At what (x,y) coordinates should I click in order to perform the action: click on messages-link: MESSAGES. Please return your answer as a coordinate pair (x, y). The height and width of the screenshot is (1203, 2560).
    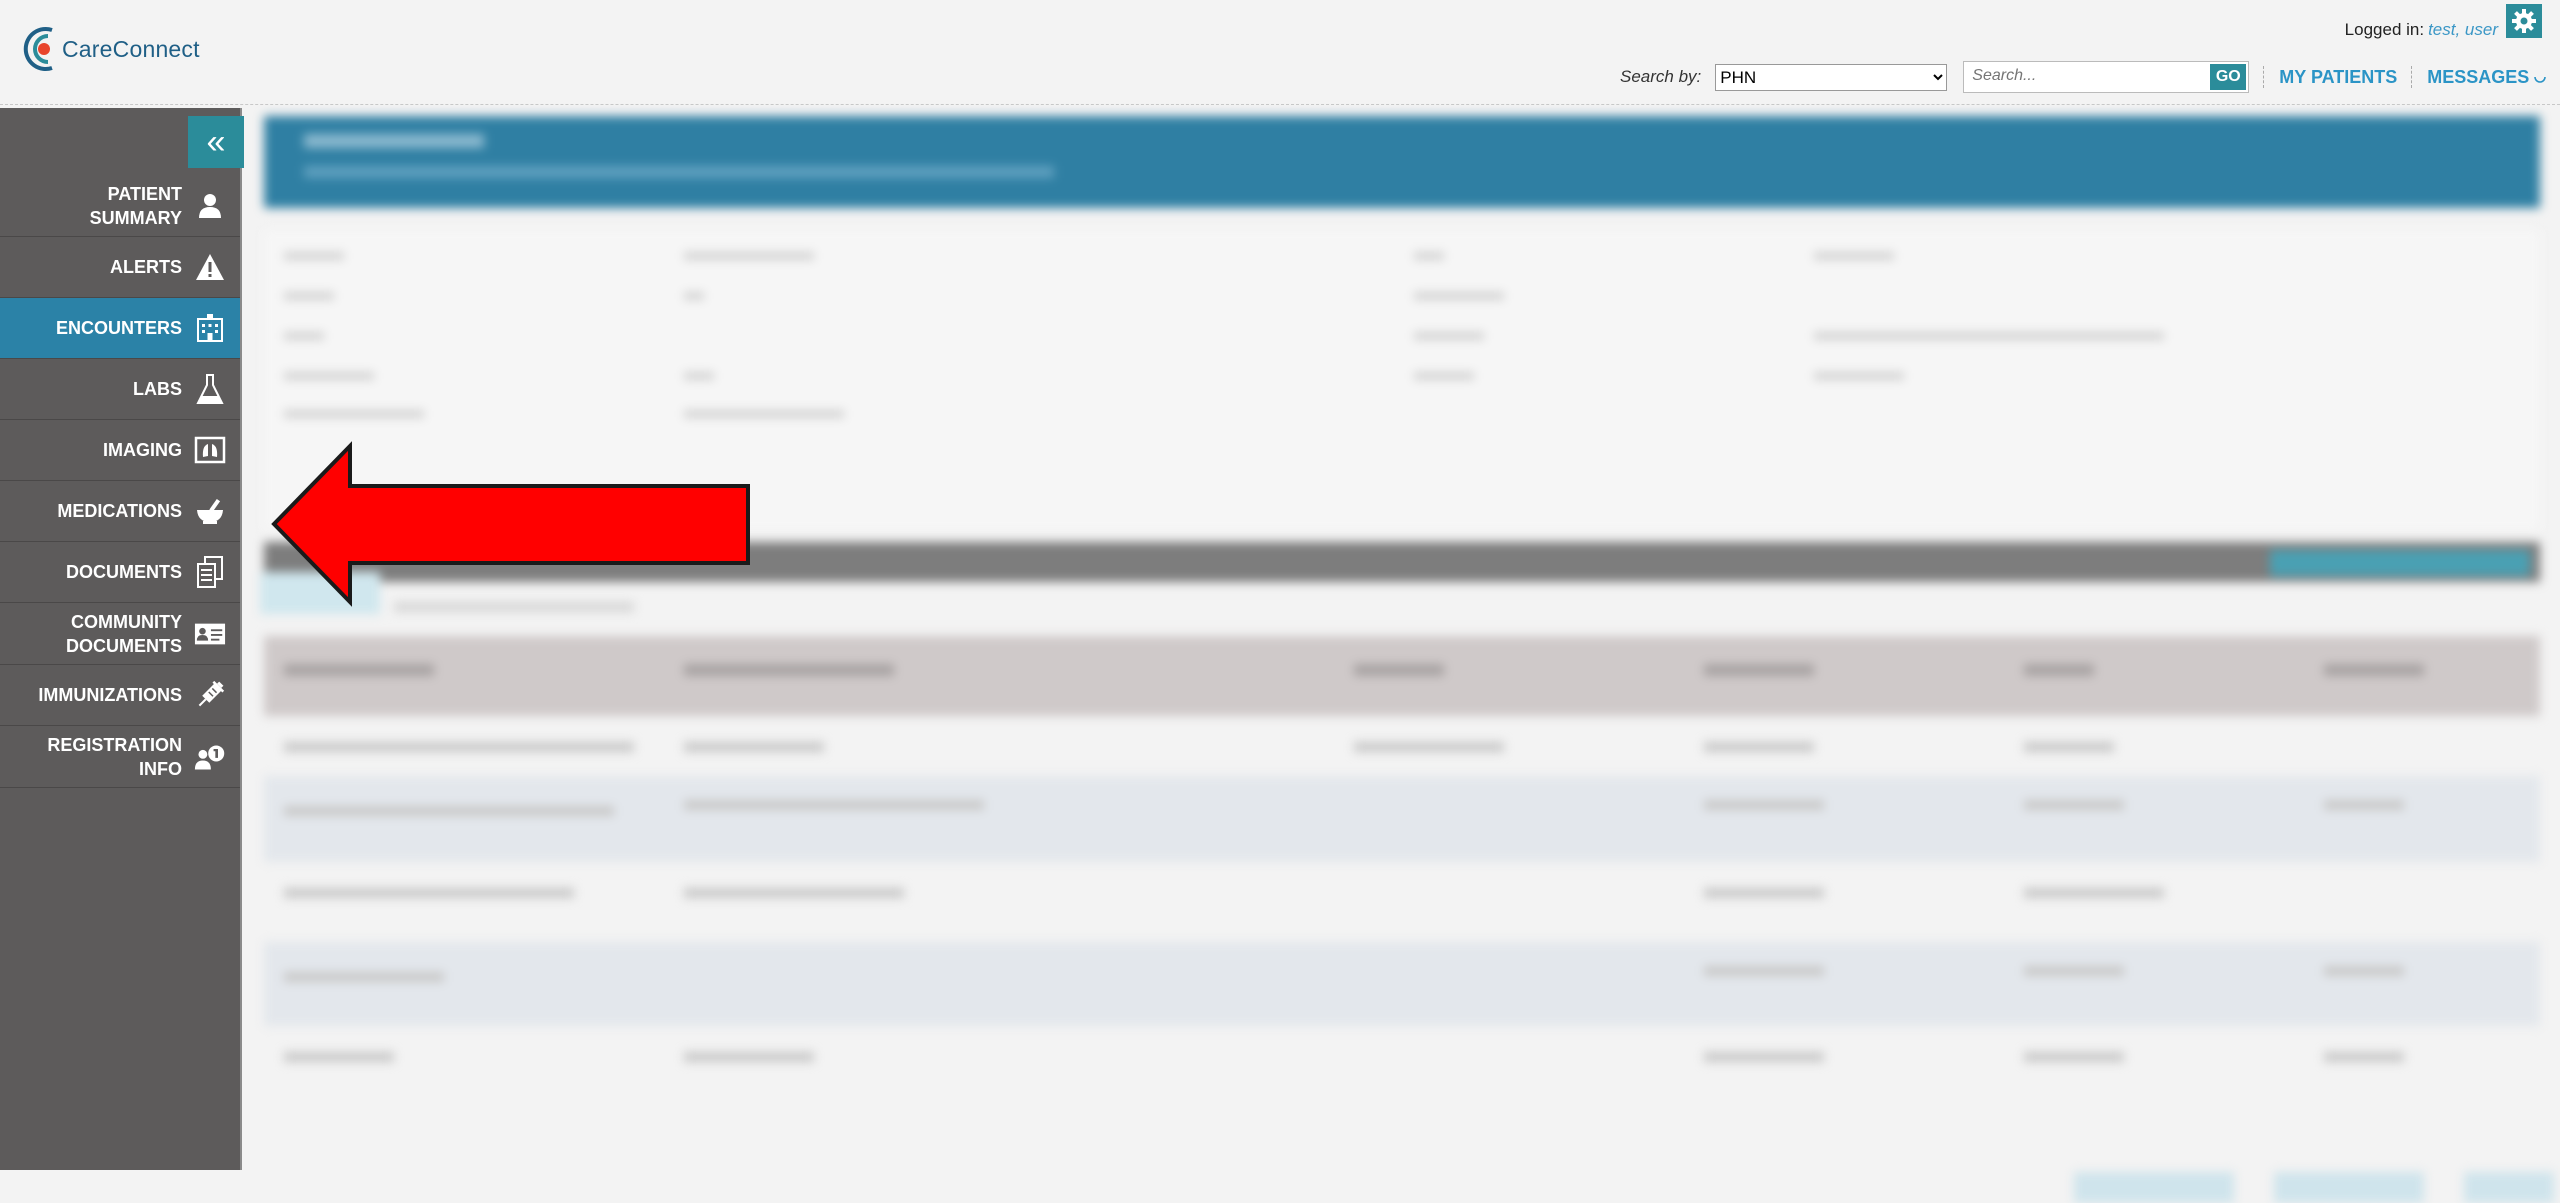
    Looking at the image, I should click on (2478, 77).